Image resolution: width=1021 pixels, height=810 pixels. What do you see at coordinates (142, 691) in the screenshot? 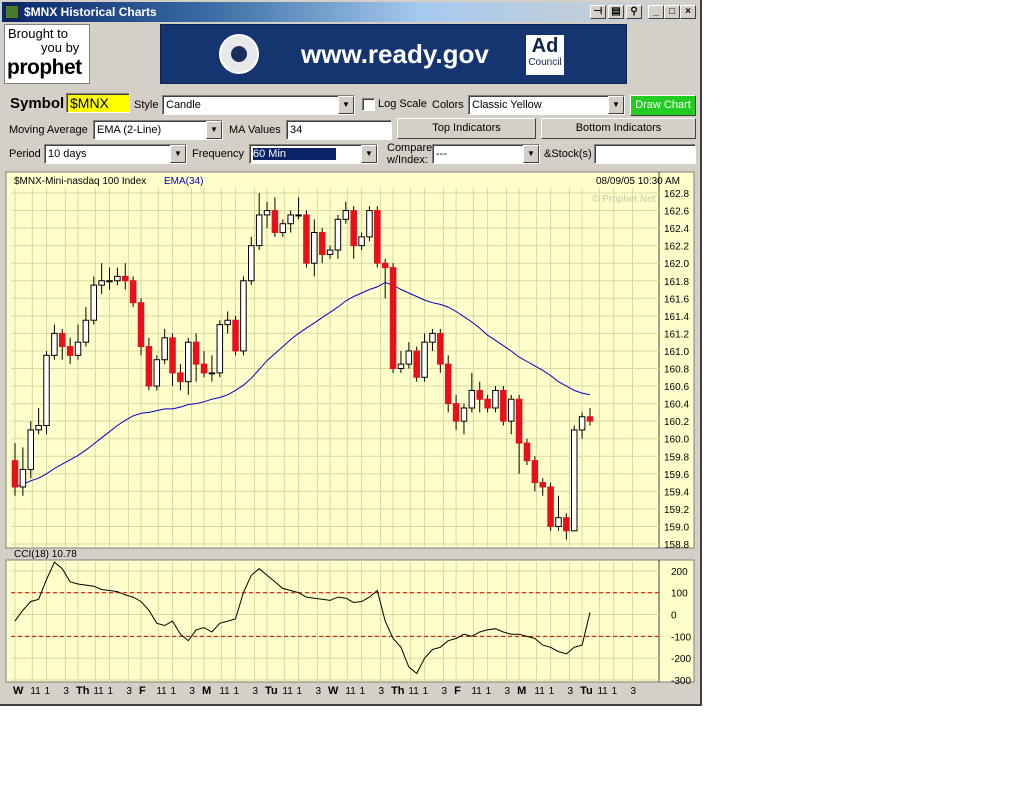
I see `x-tick-label: F` at bounding box center [142, 691].